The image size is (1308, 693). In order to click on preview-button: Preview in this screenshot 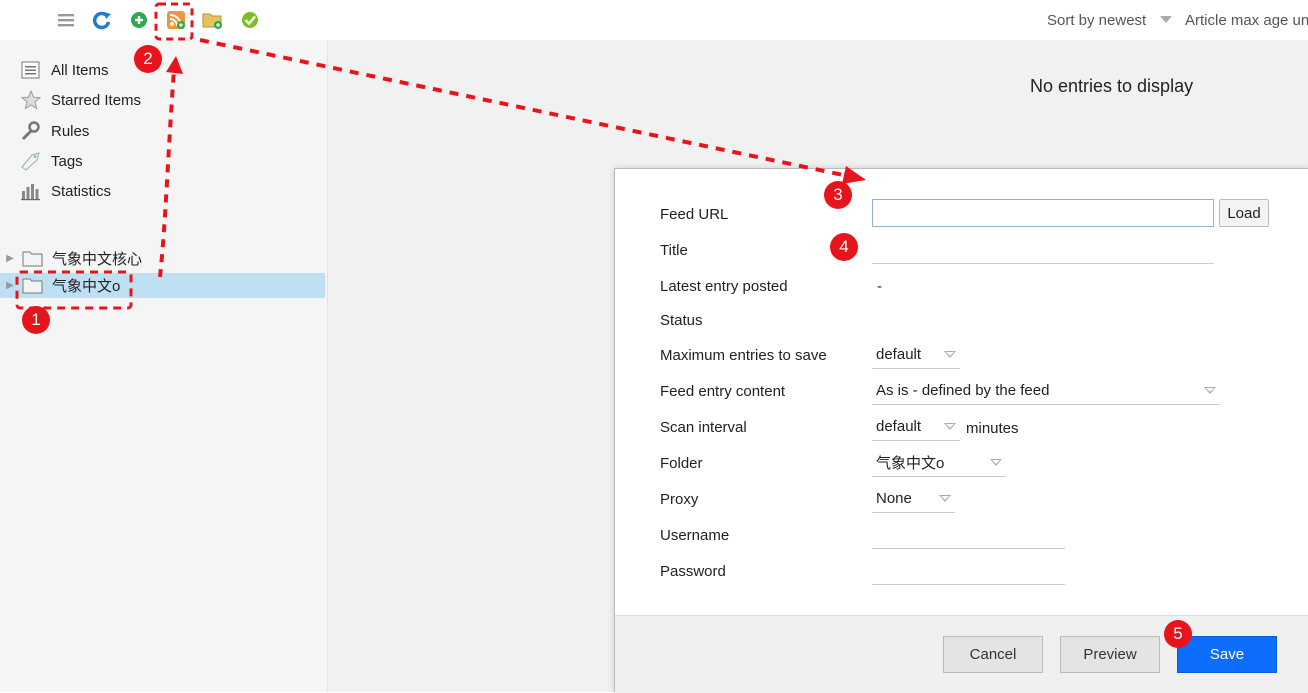, I will do `click(1110, 654)`.